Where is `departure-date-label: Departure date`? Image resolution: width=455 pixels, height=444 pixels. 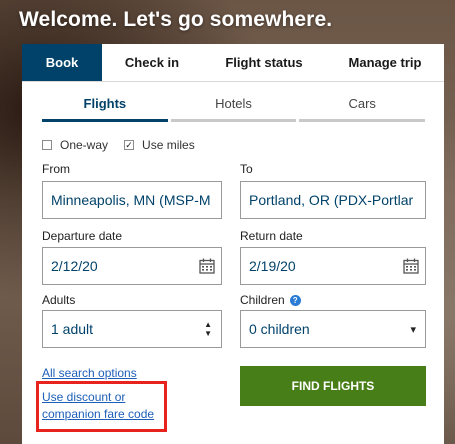
departure-date-label: Departure date is located at coordinates (82, 236).